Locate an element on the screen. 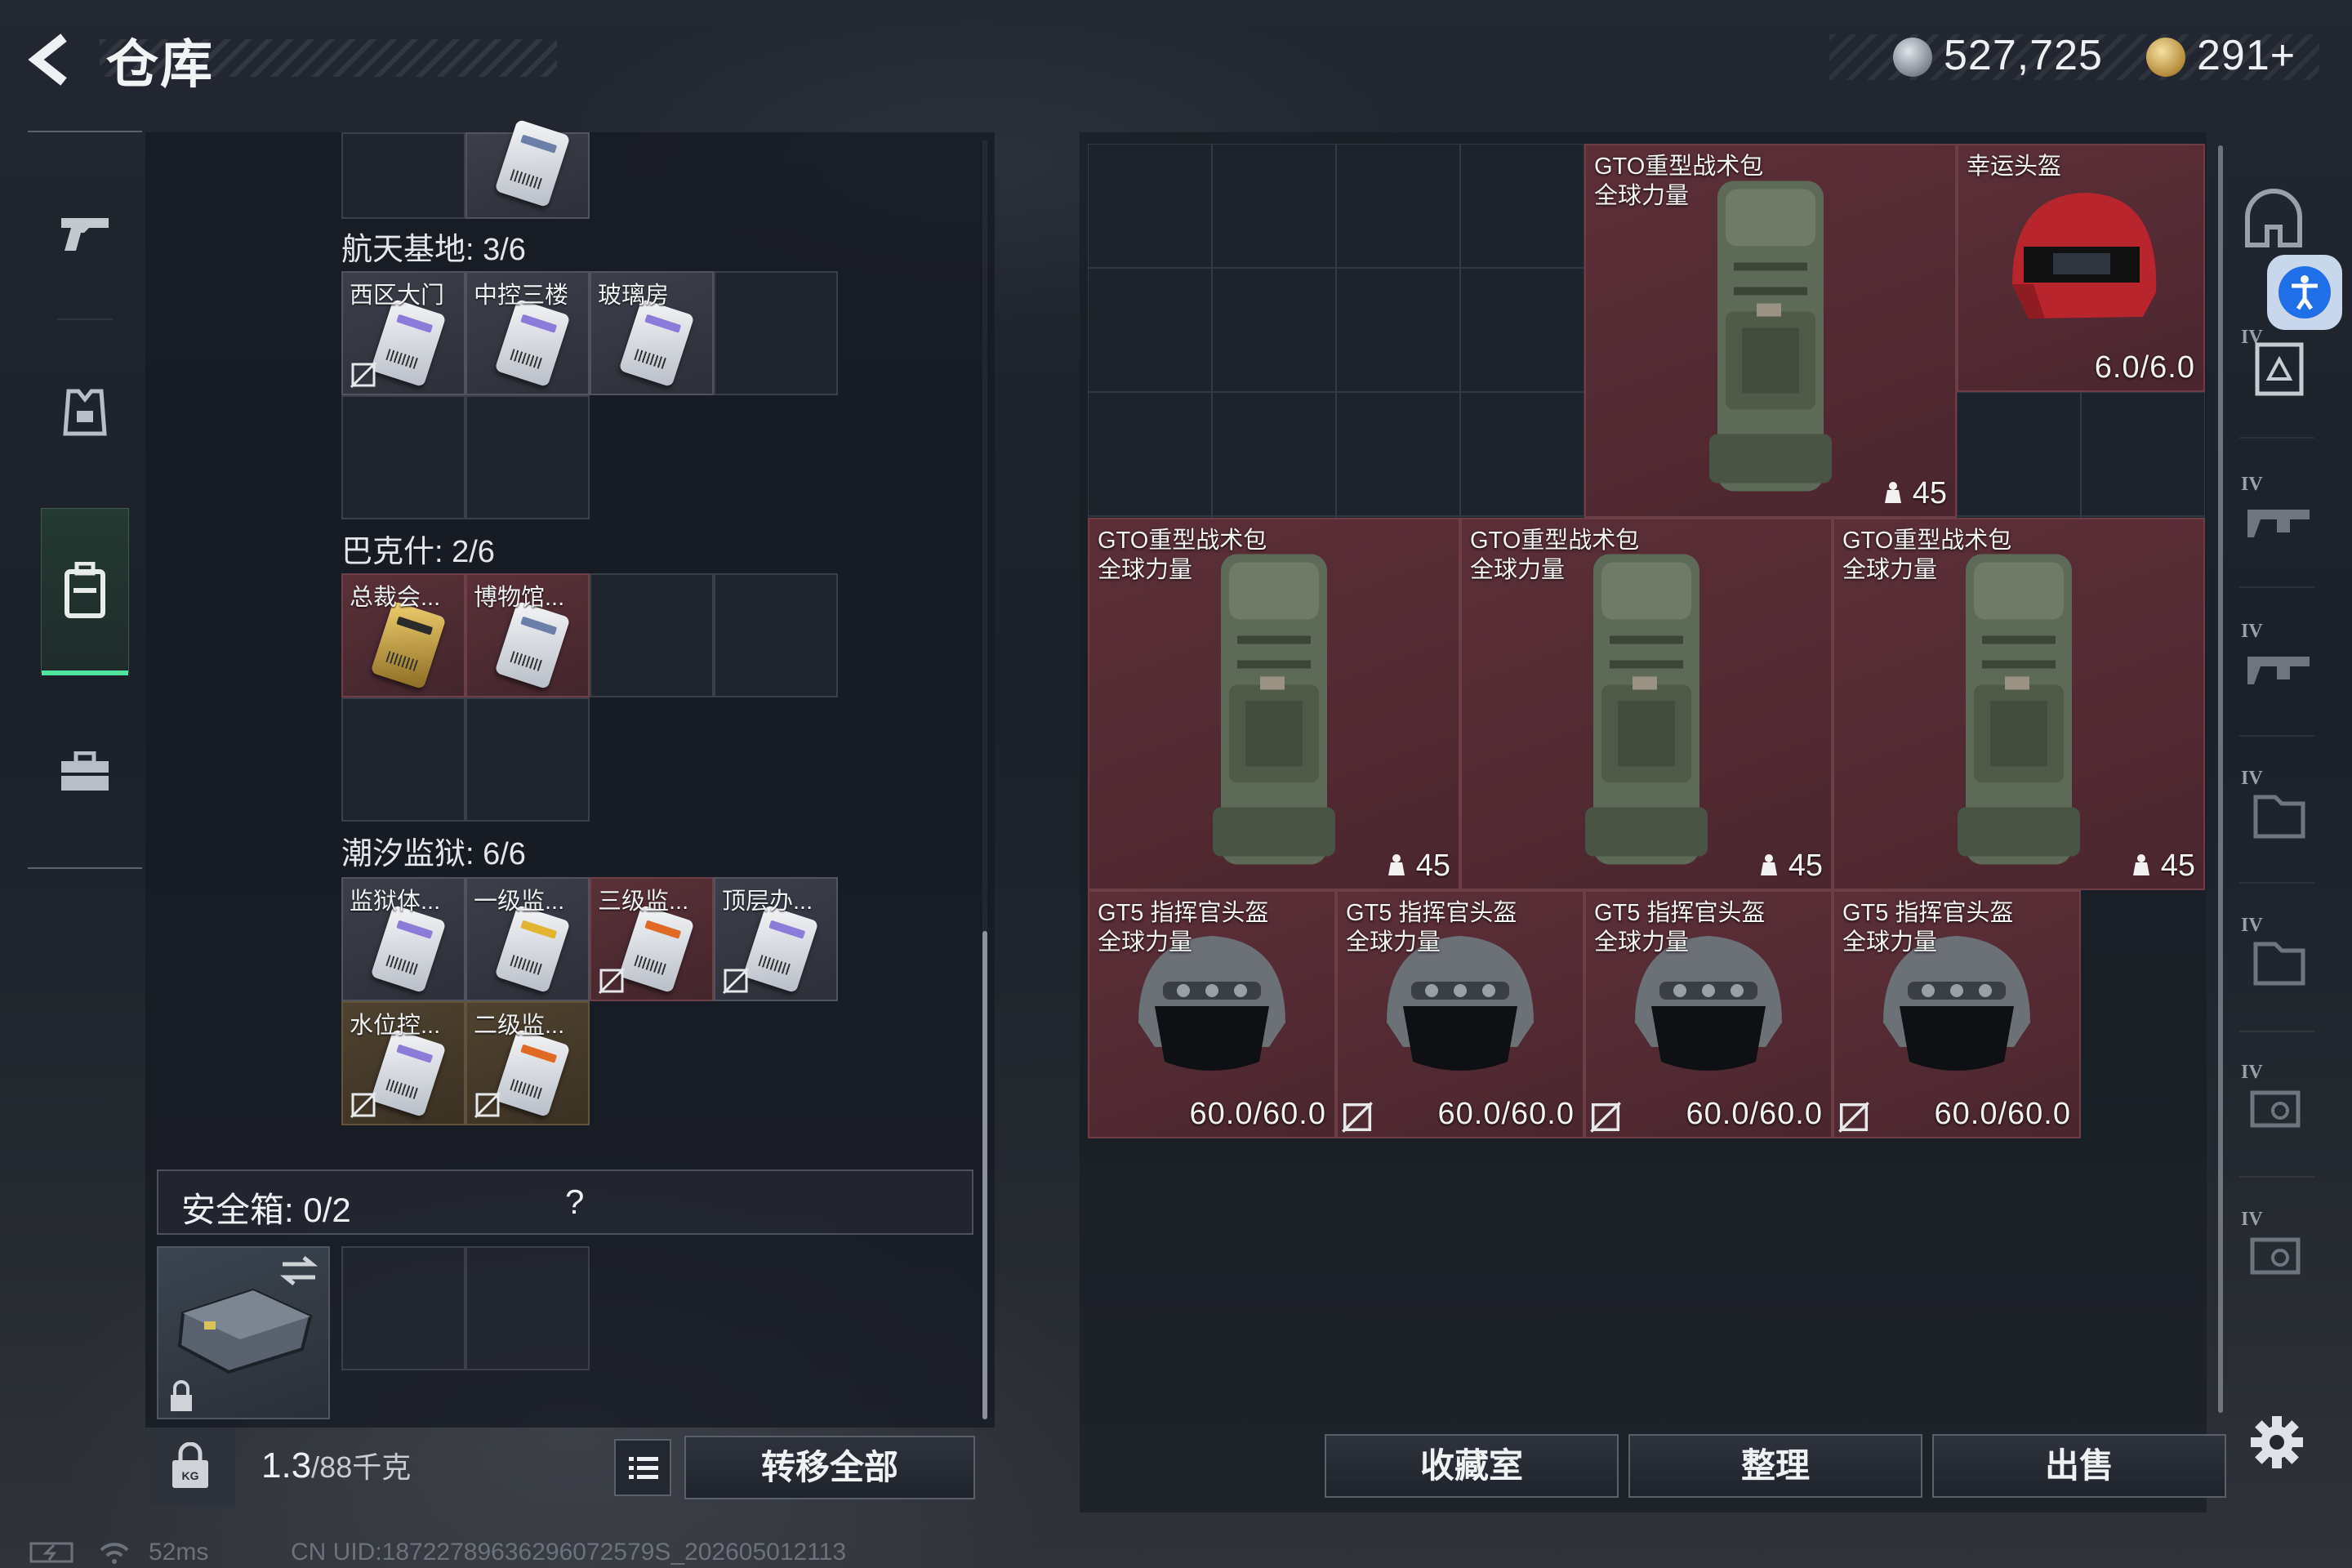  keycard-item: 西区大门 is located at coordinates (403, 333).